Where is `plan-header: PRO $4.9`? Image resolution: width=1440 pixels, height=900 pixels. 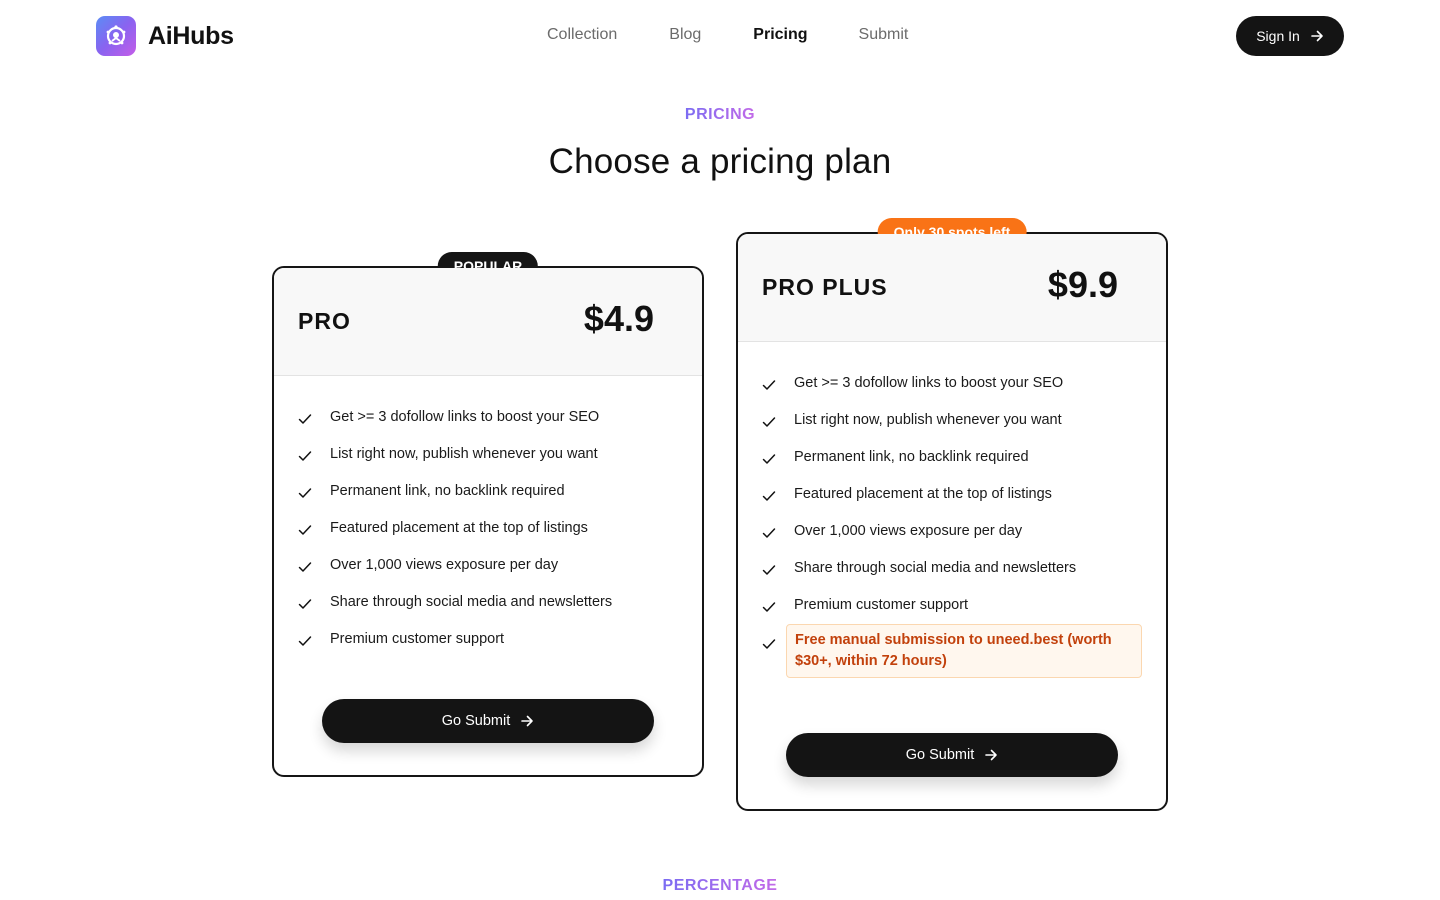
plan-header: PRO $4.9 is located at coordinates (488, 322).